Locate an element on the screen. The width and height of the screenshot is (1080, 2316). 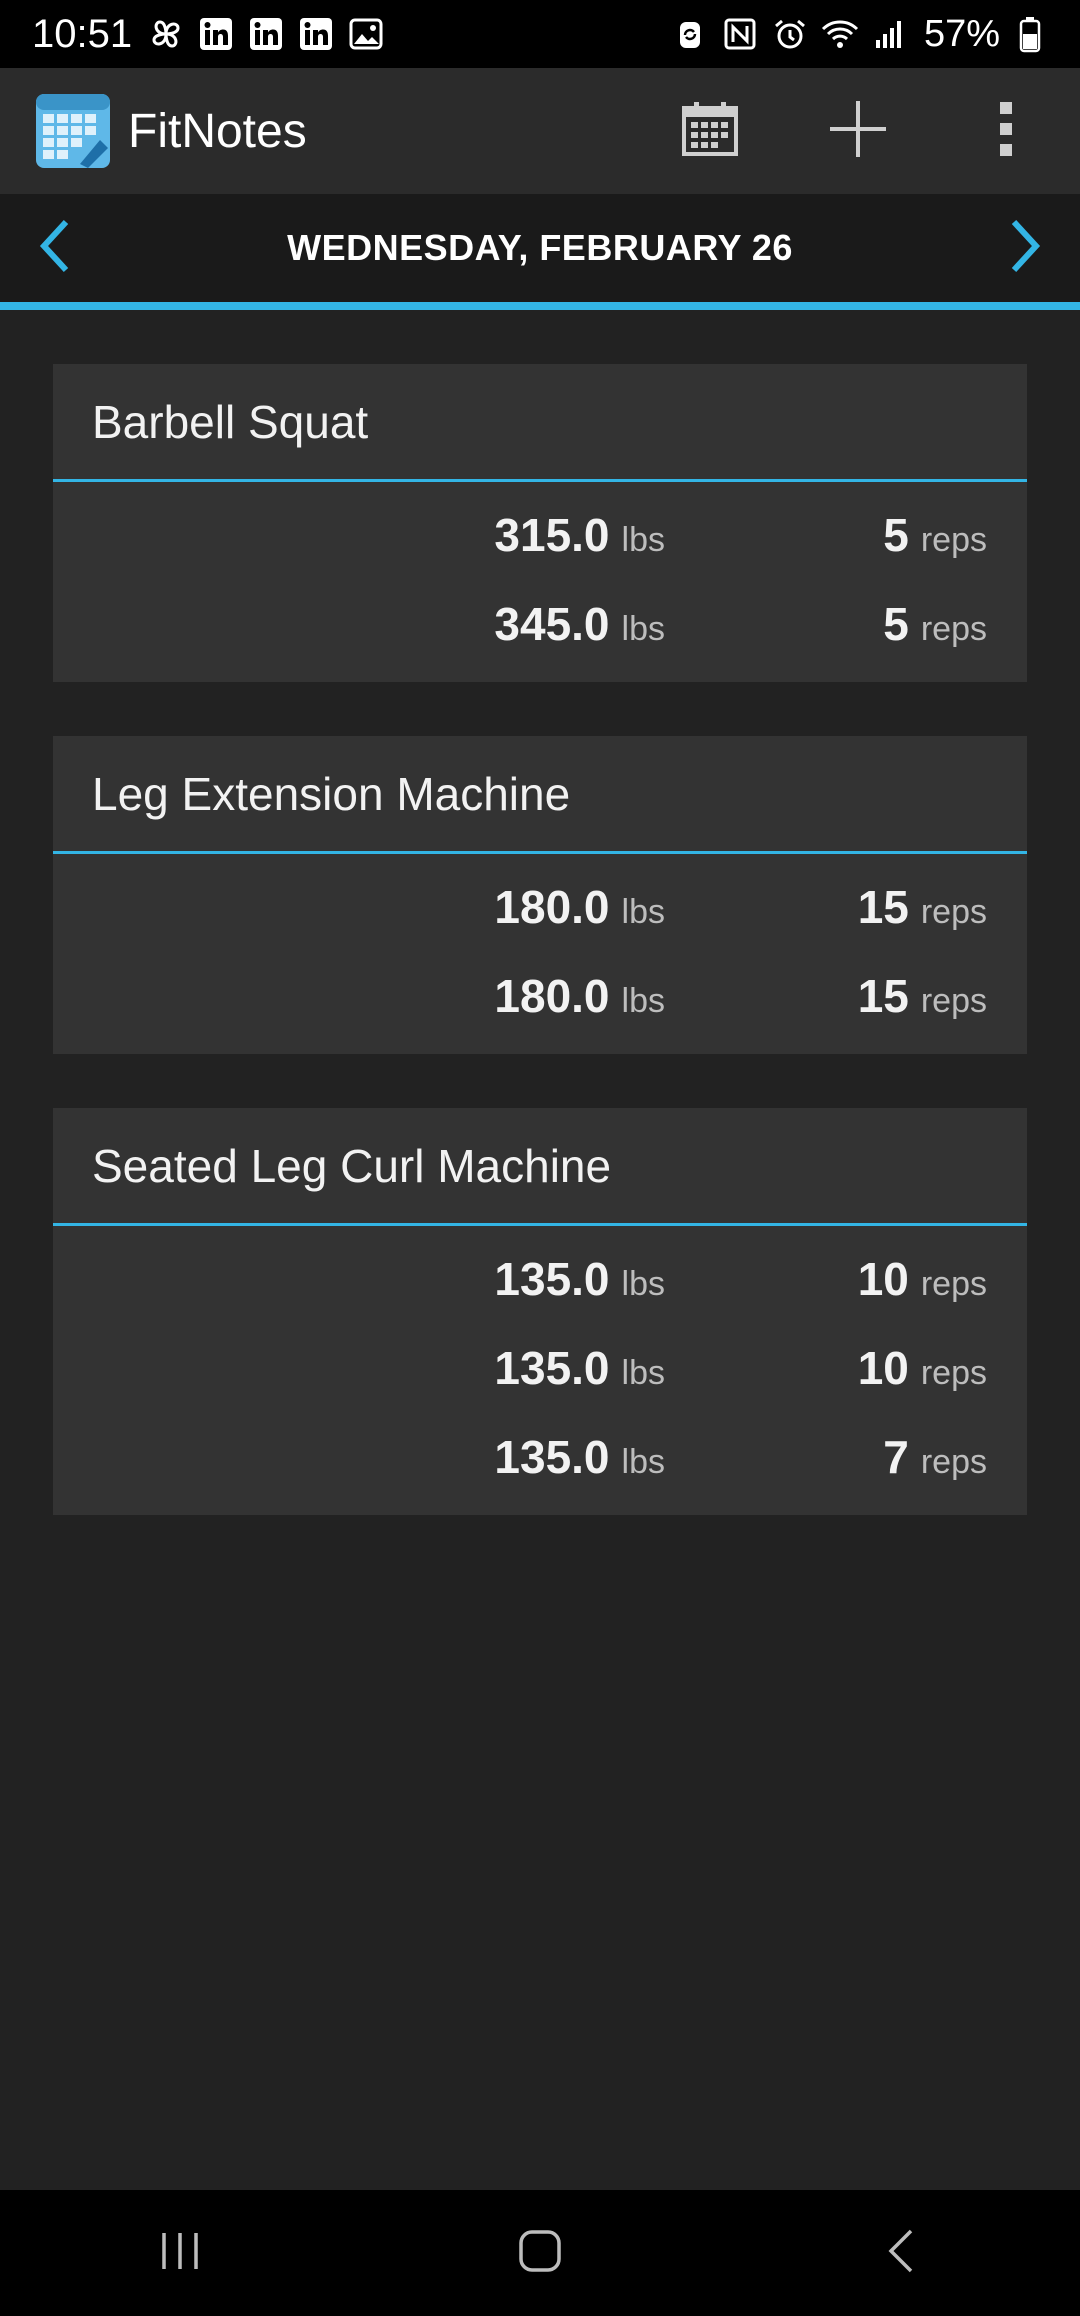
home-button is located at coordinates (540, 2253).